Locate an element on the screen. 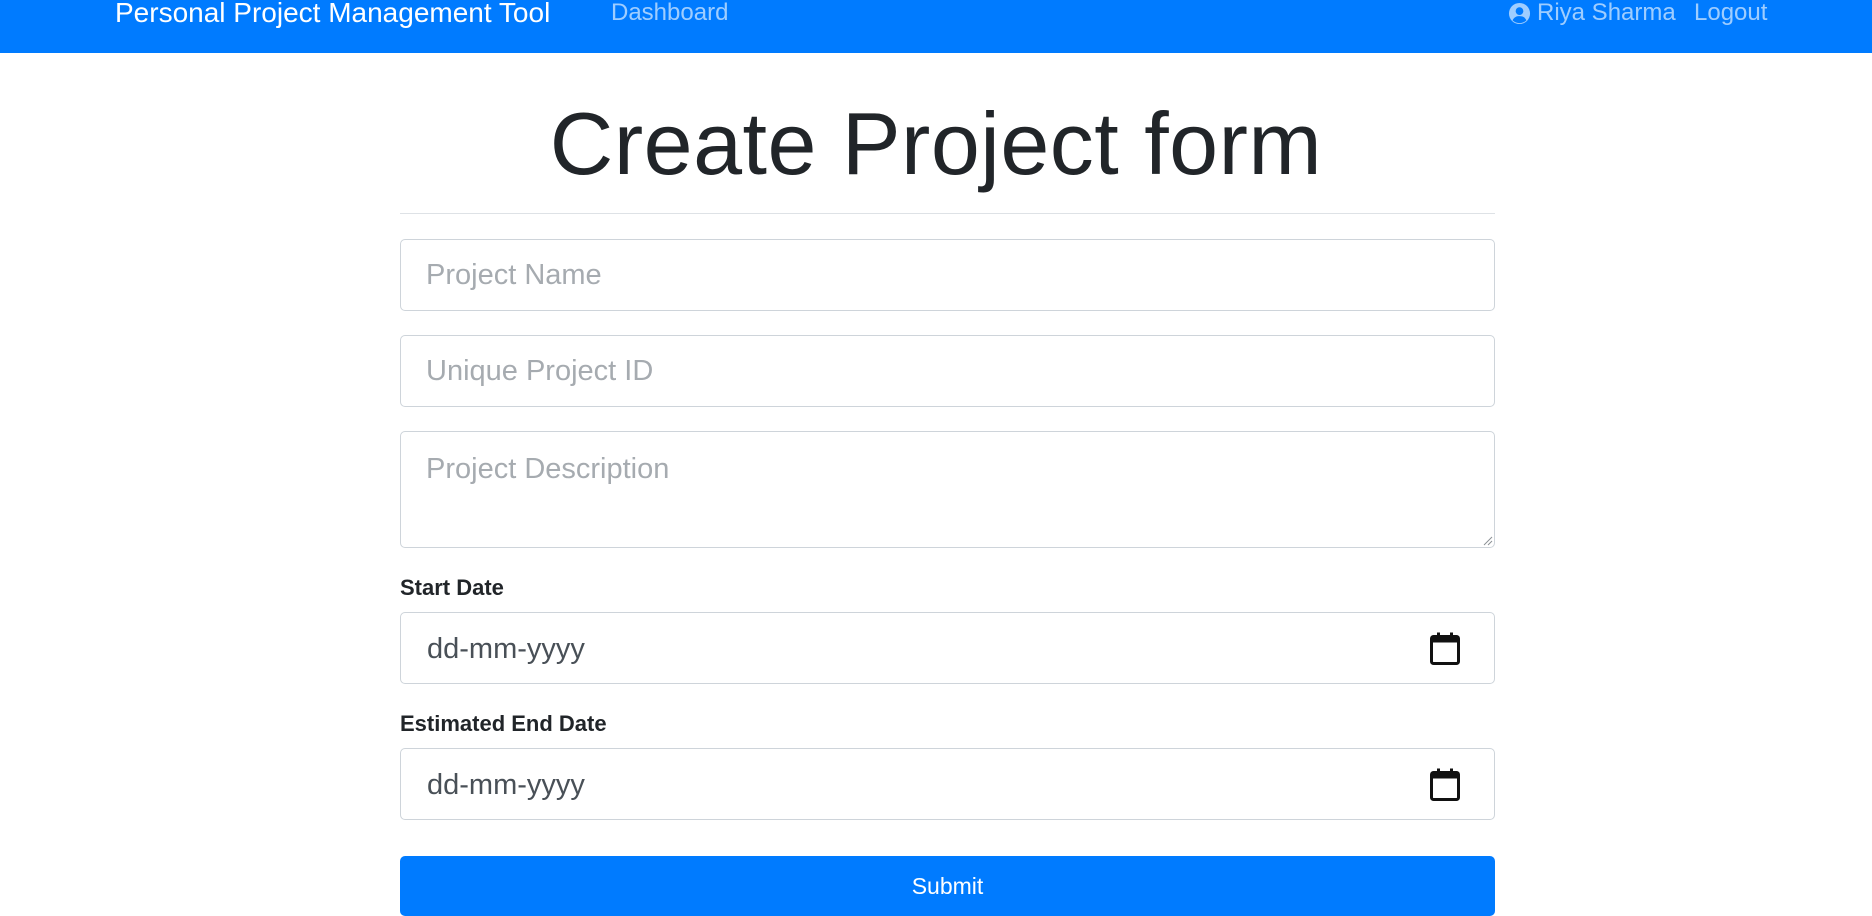  start-date-input: dd-mm-yyyy is located at coordinates (947, 648).